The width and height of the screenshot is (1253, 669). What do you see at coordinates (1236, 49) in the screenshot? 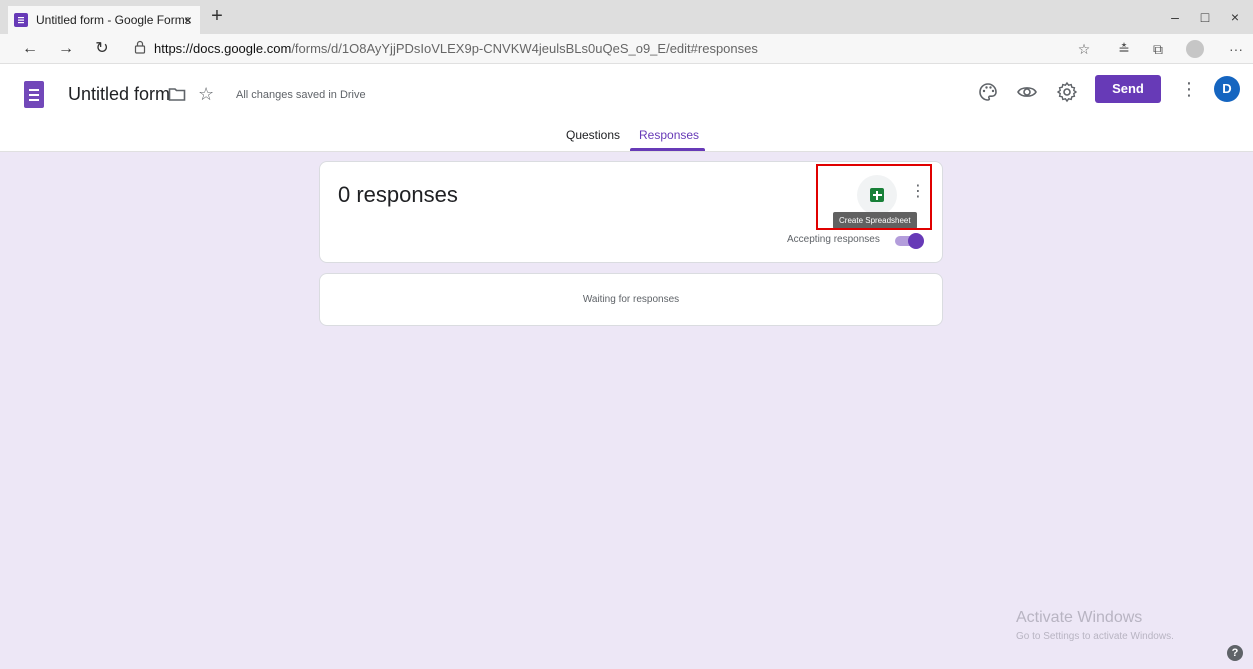
I see `browser-menu-icon: ···` at bounding box center [1236, 49].